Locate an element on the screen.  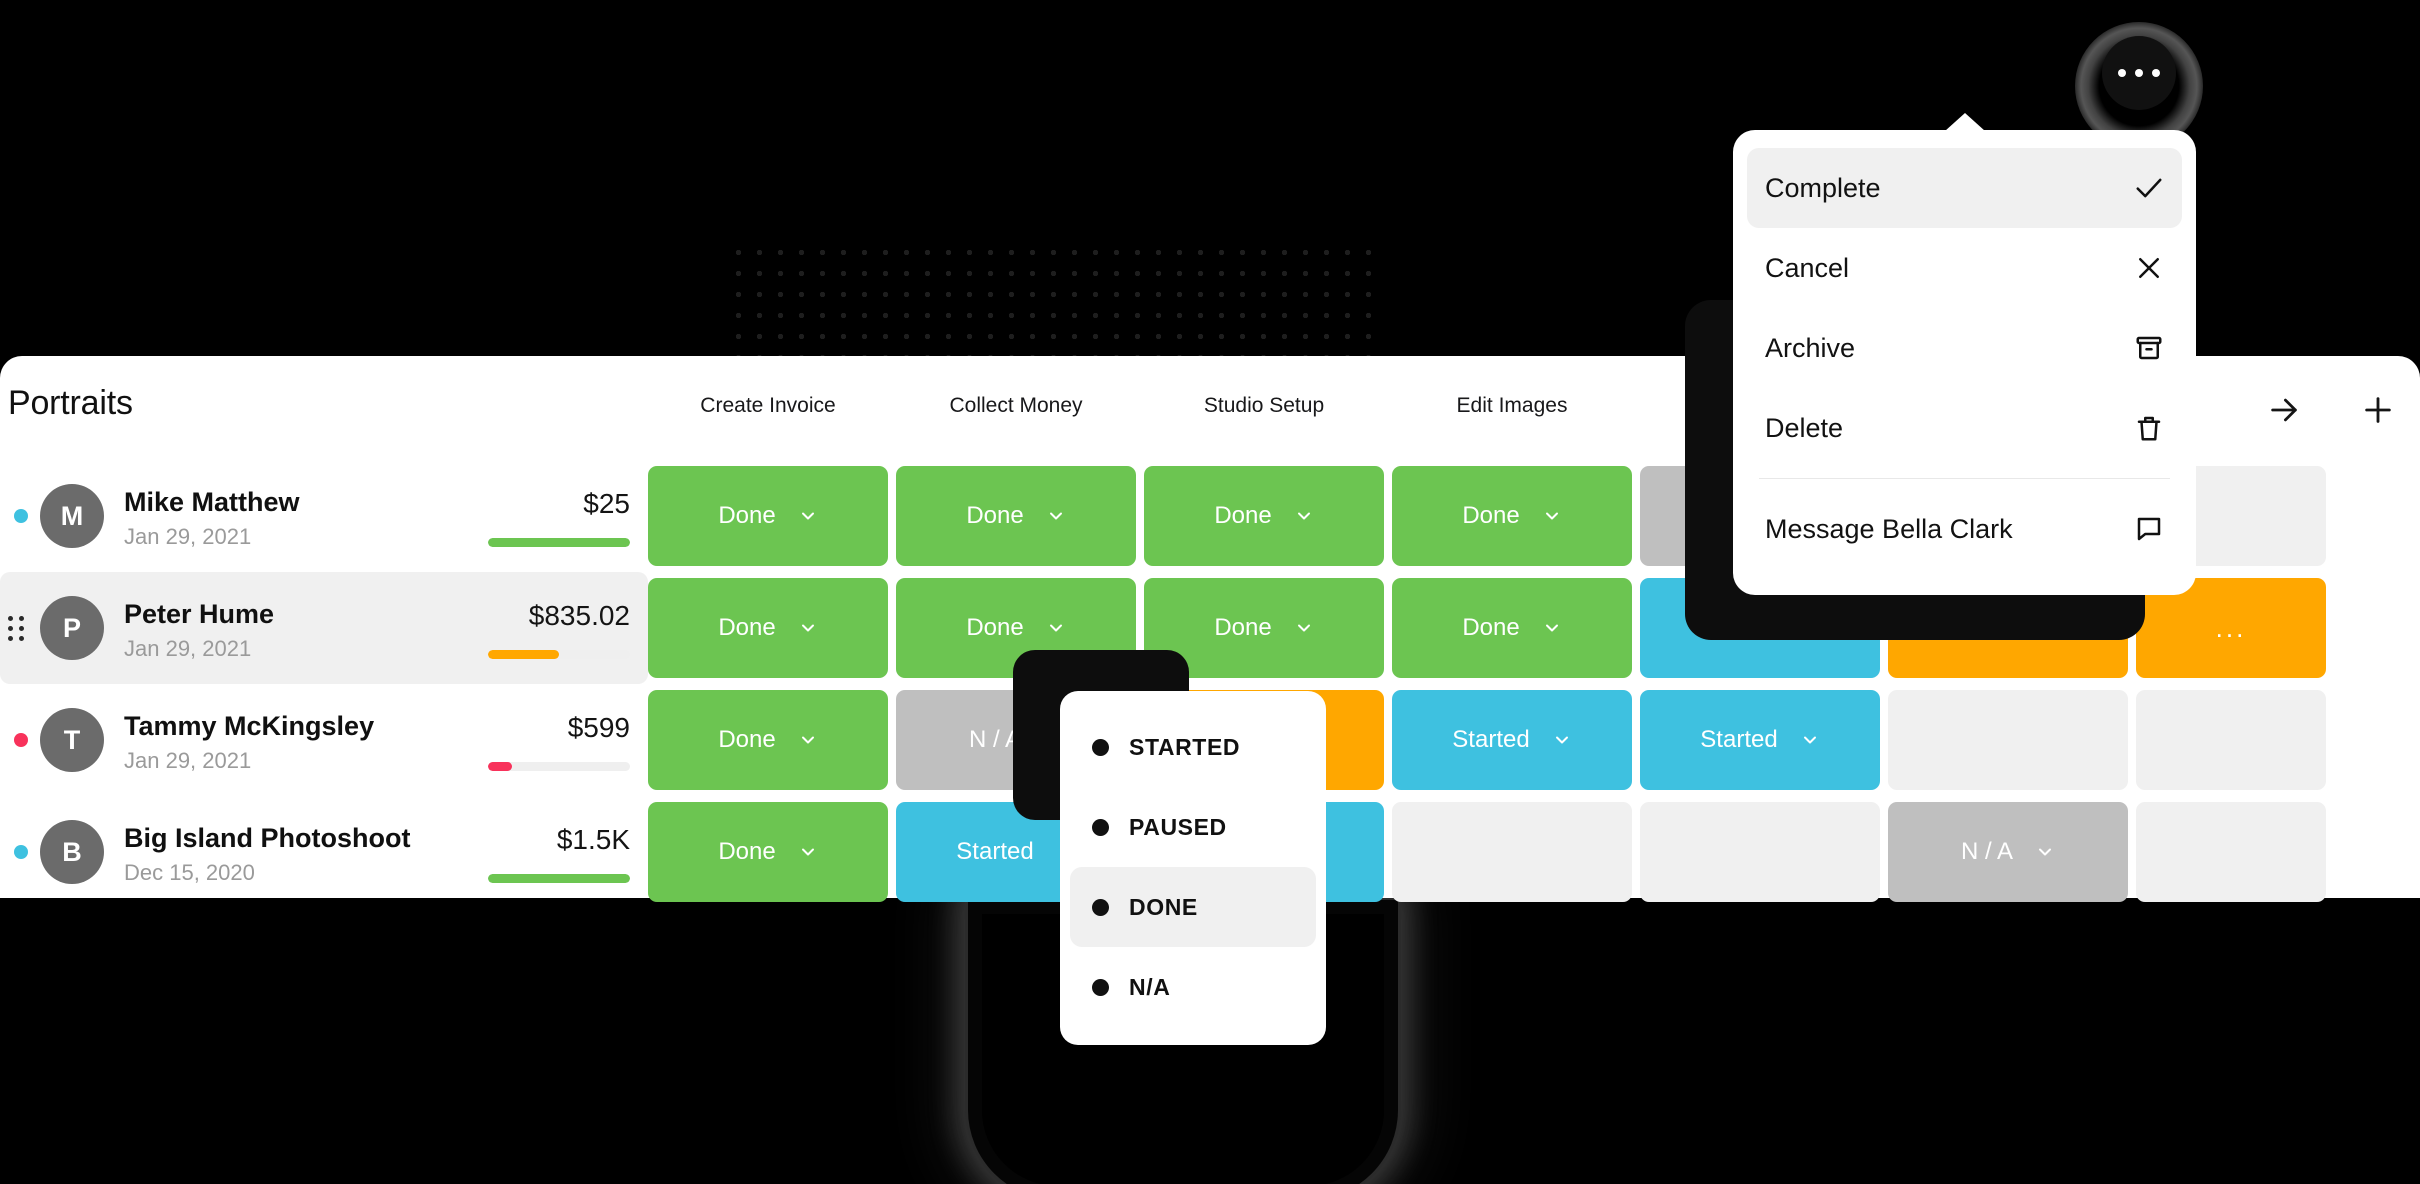
status-option-label: PAUSED is located at coordinates (1178, 826).